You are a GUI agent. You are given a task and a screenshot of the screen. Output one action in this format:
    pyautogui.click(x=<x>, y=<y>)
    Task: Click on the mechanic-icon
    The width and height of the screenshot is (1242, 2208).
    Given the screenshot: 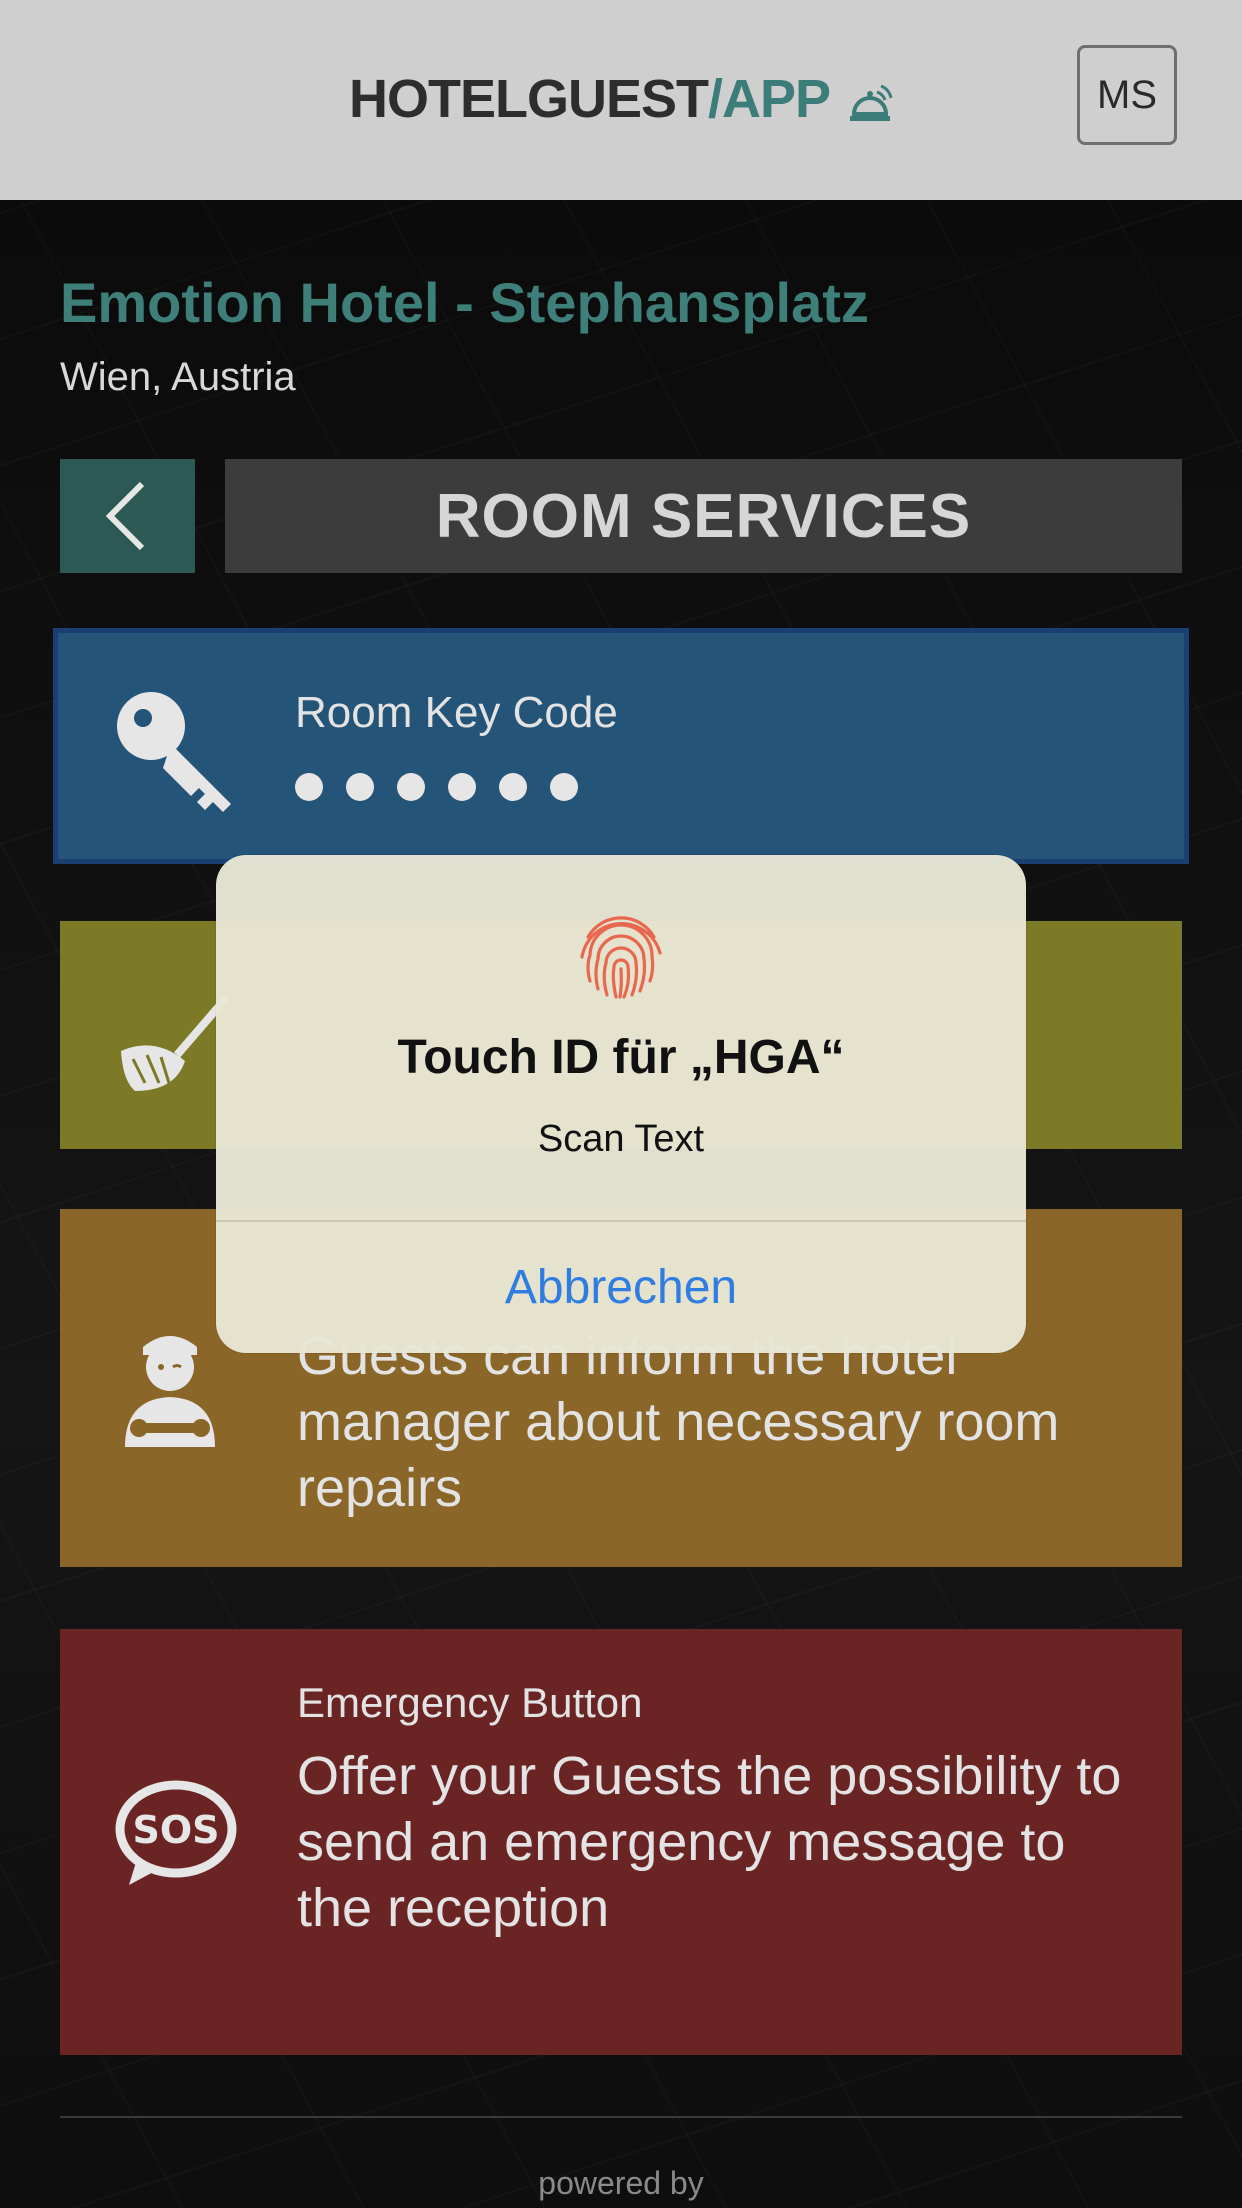 What is the action you would take?
    pyautogui.click(x=170, y=1391)
    